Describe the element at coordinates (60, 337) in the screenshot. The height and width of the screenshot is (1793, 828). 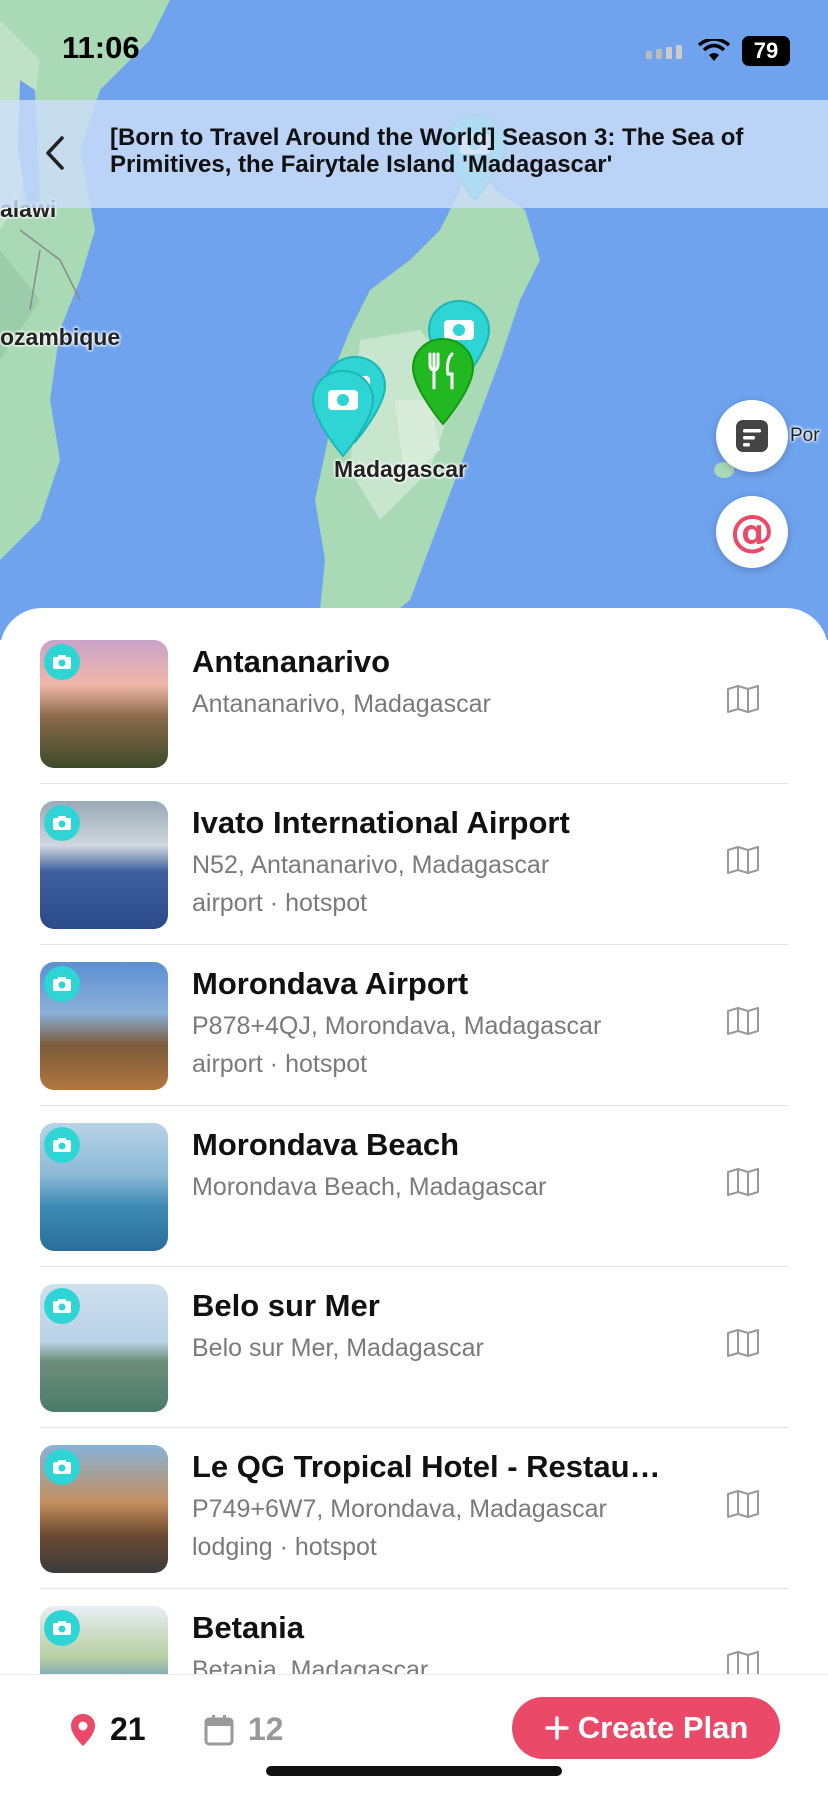
I see `map-label-mozambique: ozambique` at that location.